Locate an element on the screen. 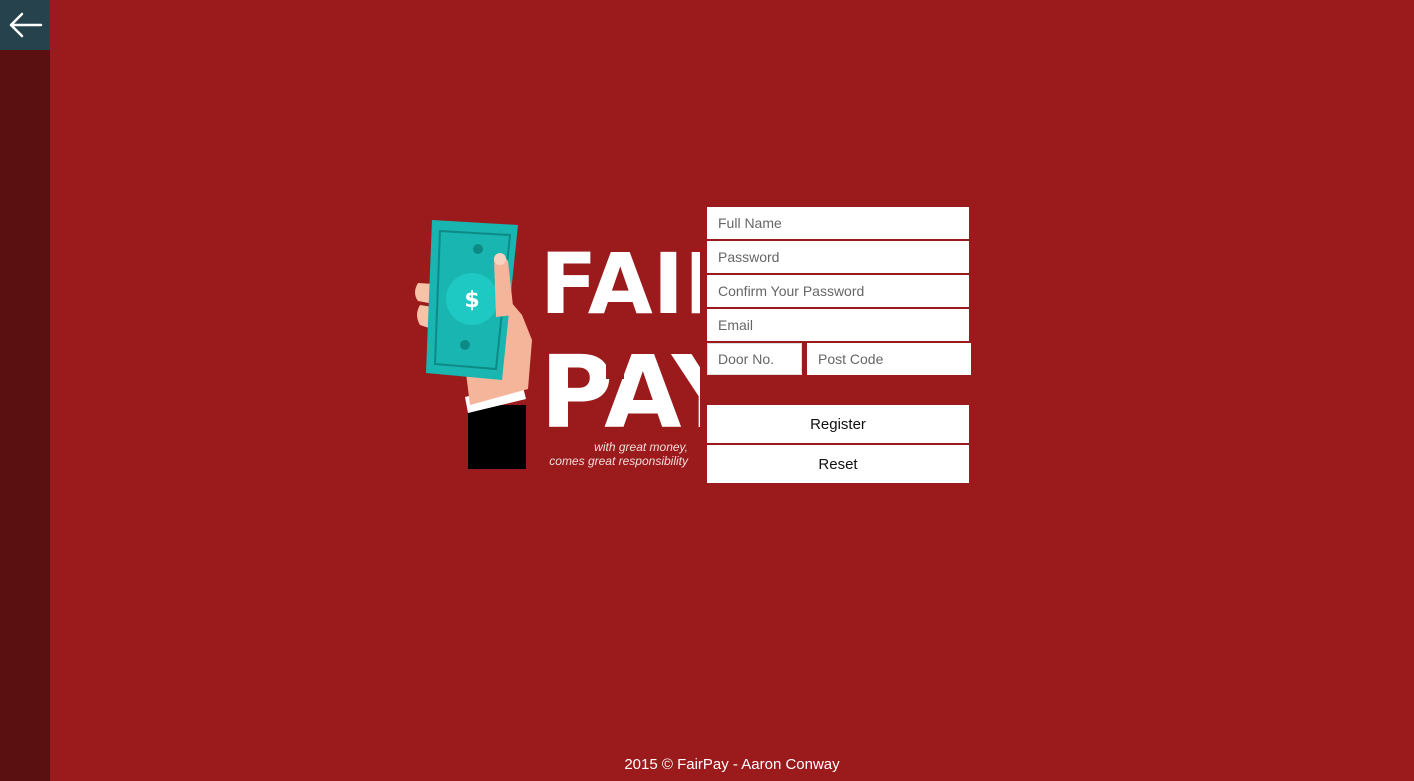 This screenshot has height=781, width=1414. logo-tagline-2: comes great responsibility is located at coordinates (619, 461).